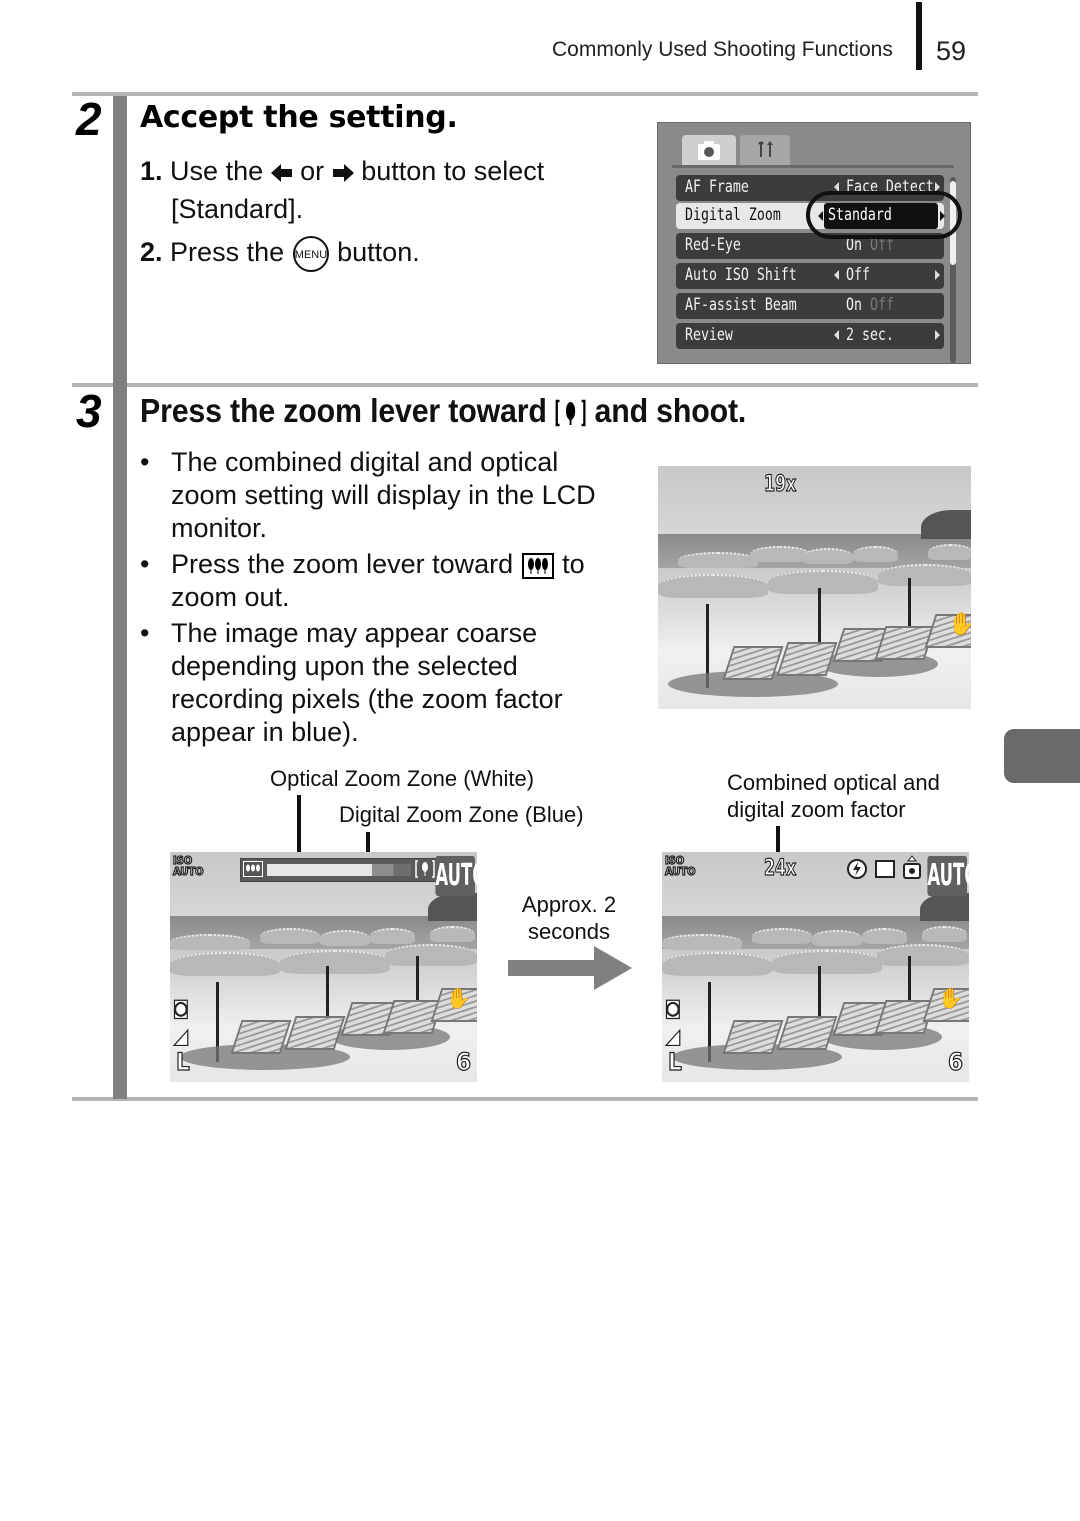 This screenshot has width=1080, height=1521. What do you see at coordinates (367, 699) in the screenshot?
I see `bullet-line: recording pixels (the zoom factor` at bounding box center [367, 699].